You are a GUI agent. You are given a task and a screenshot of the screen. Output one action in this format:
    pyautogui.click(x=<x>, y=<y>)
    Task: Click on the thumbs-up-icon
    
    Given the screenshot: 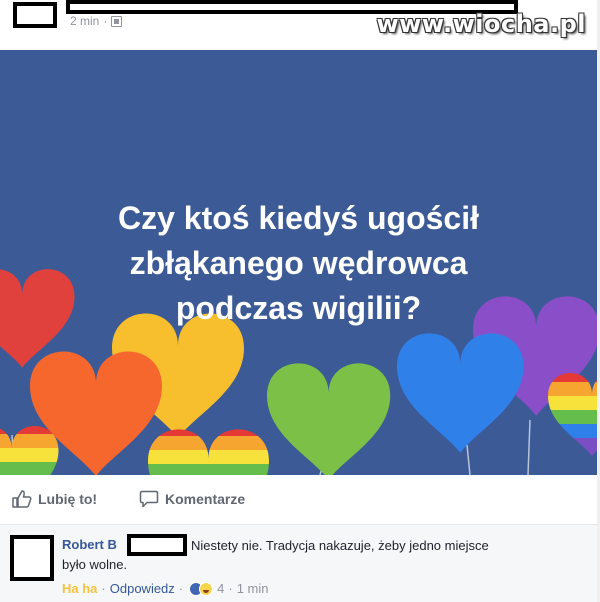 What is the action you would take?
    pyautogui.click(x=22, y=499)
    